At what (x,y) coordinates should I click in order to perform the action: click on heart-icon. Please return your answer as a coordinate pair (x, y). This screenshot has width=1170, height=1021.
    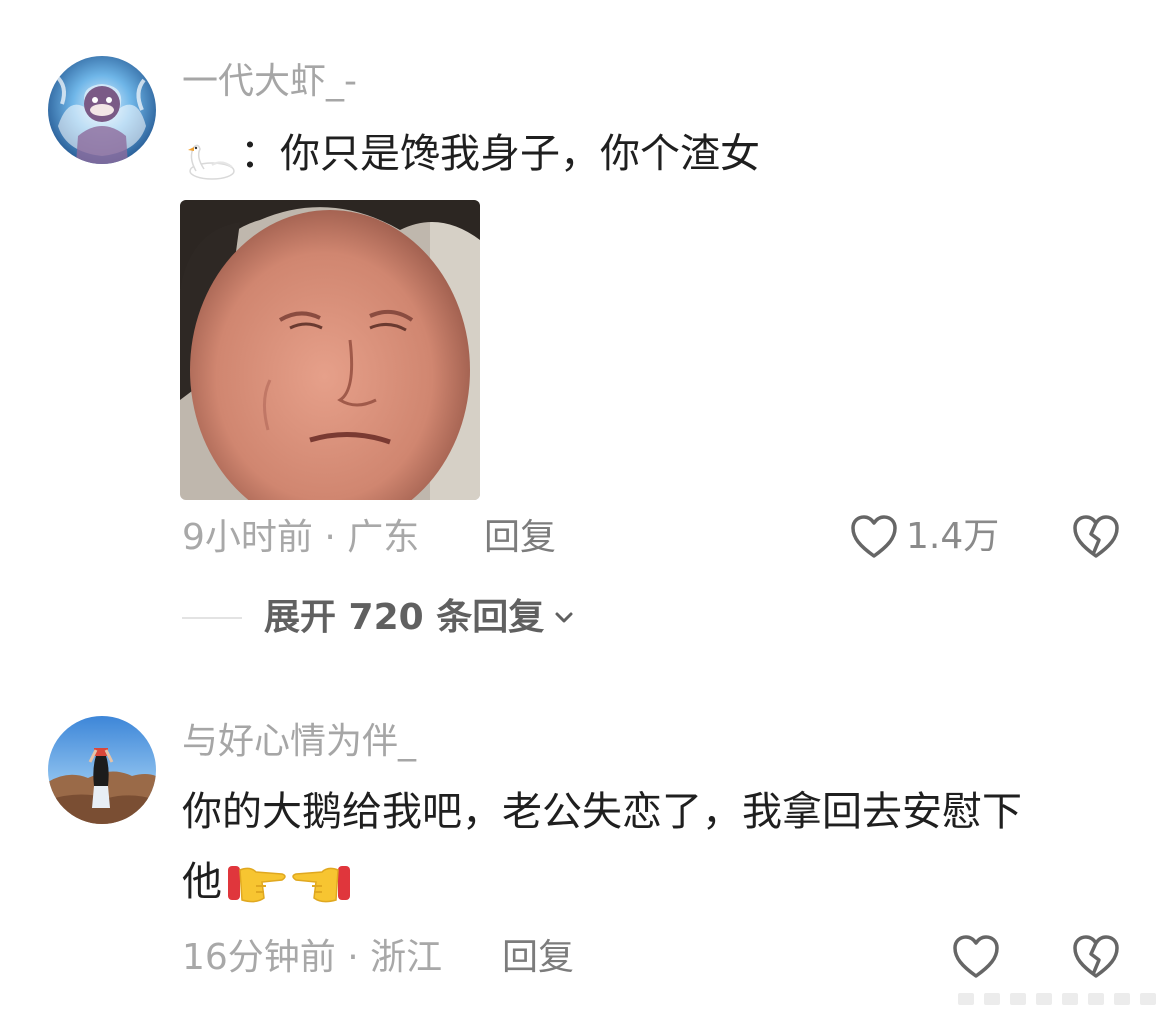
    Looking at the image, I should click on (976, 959).